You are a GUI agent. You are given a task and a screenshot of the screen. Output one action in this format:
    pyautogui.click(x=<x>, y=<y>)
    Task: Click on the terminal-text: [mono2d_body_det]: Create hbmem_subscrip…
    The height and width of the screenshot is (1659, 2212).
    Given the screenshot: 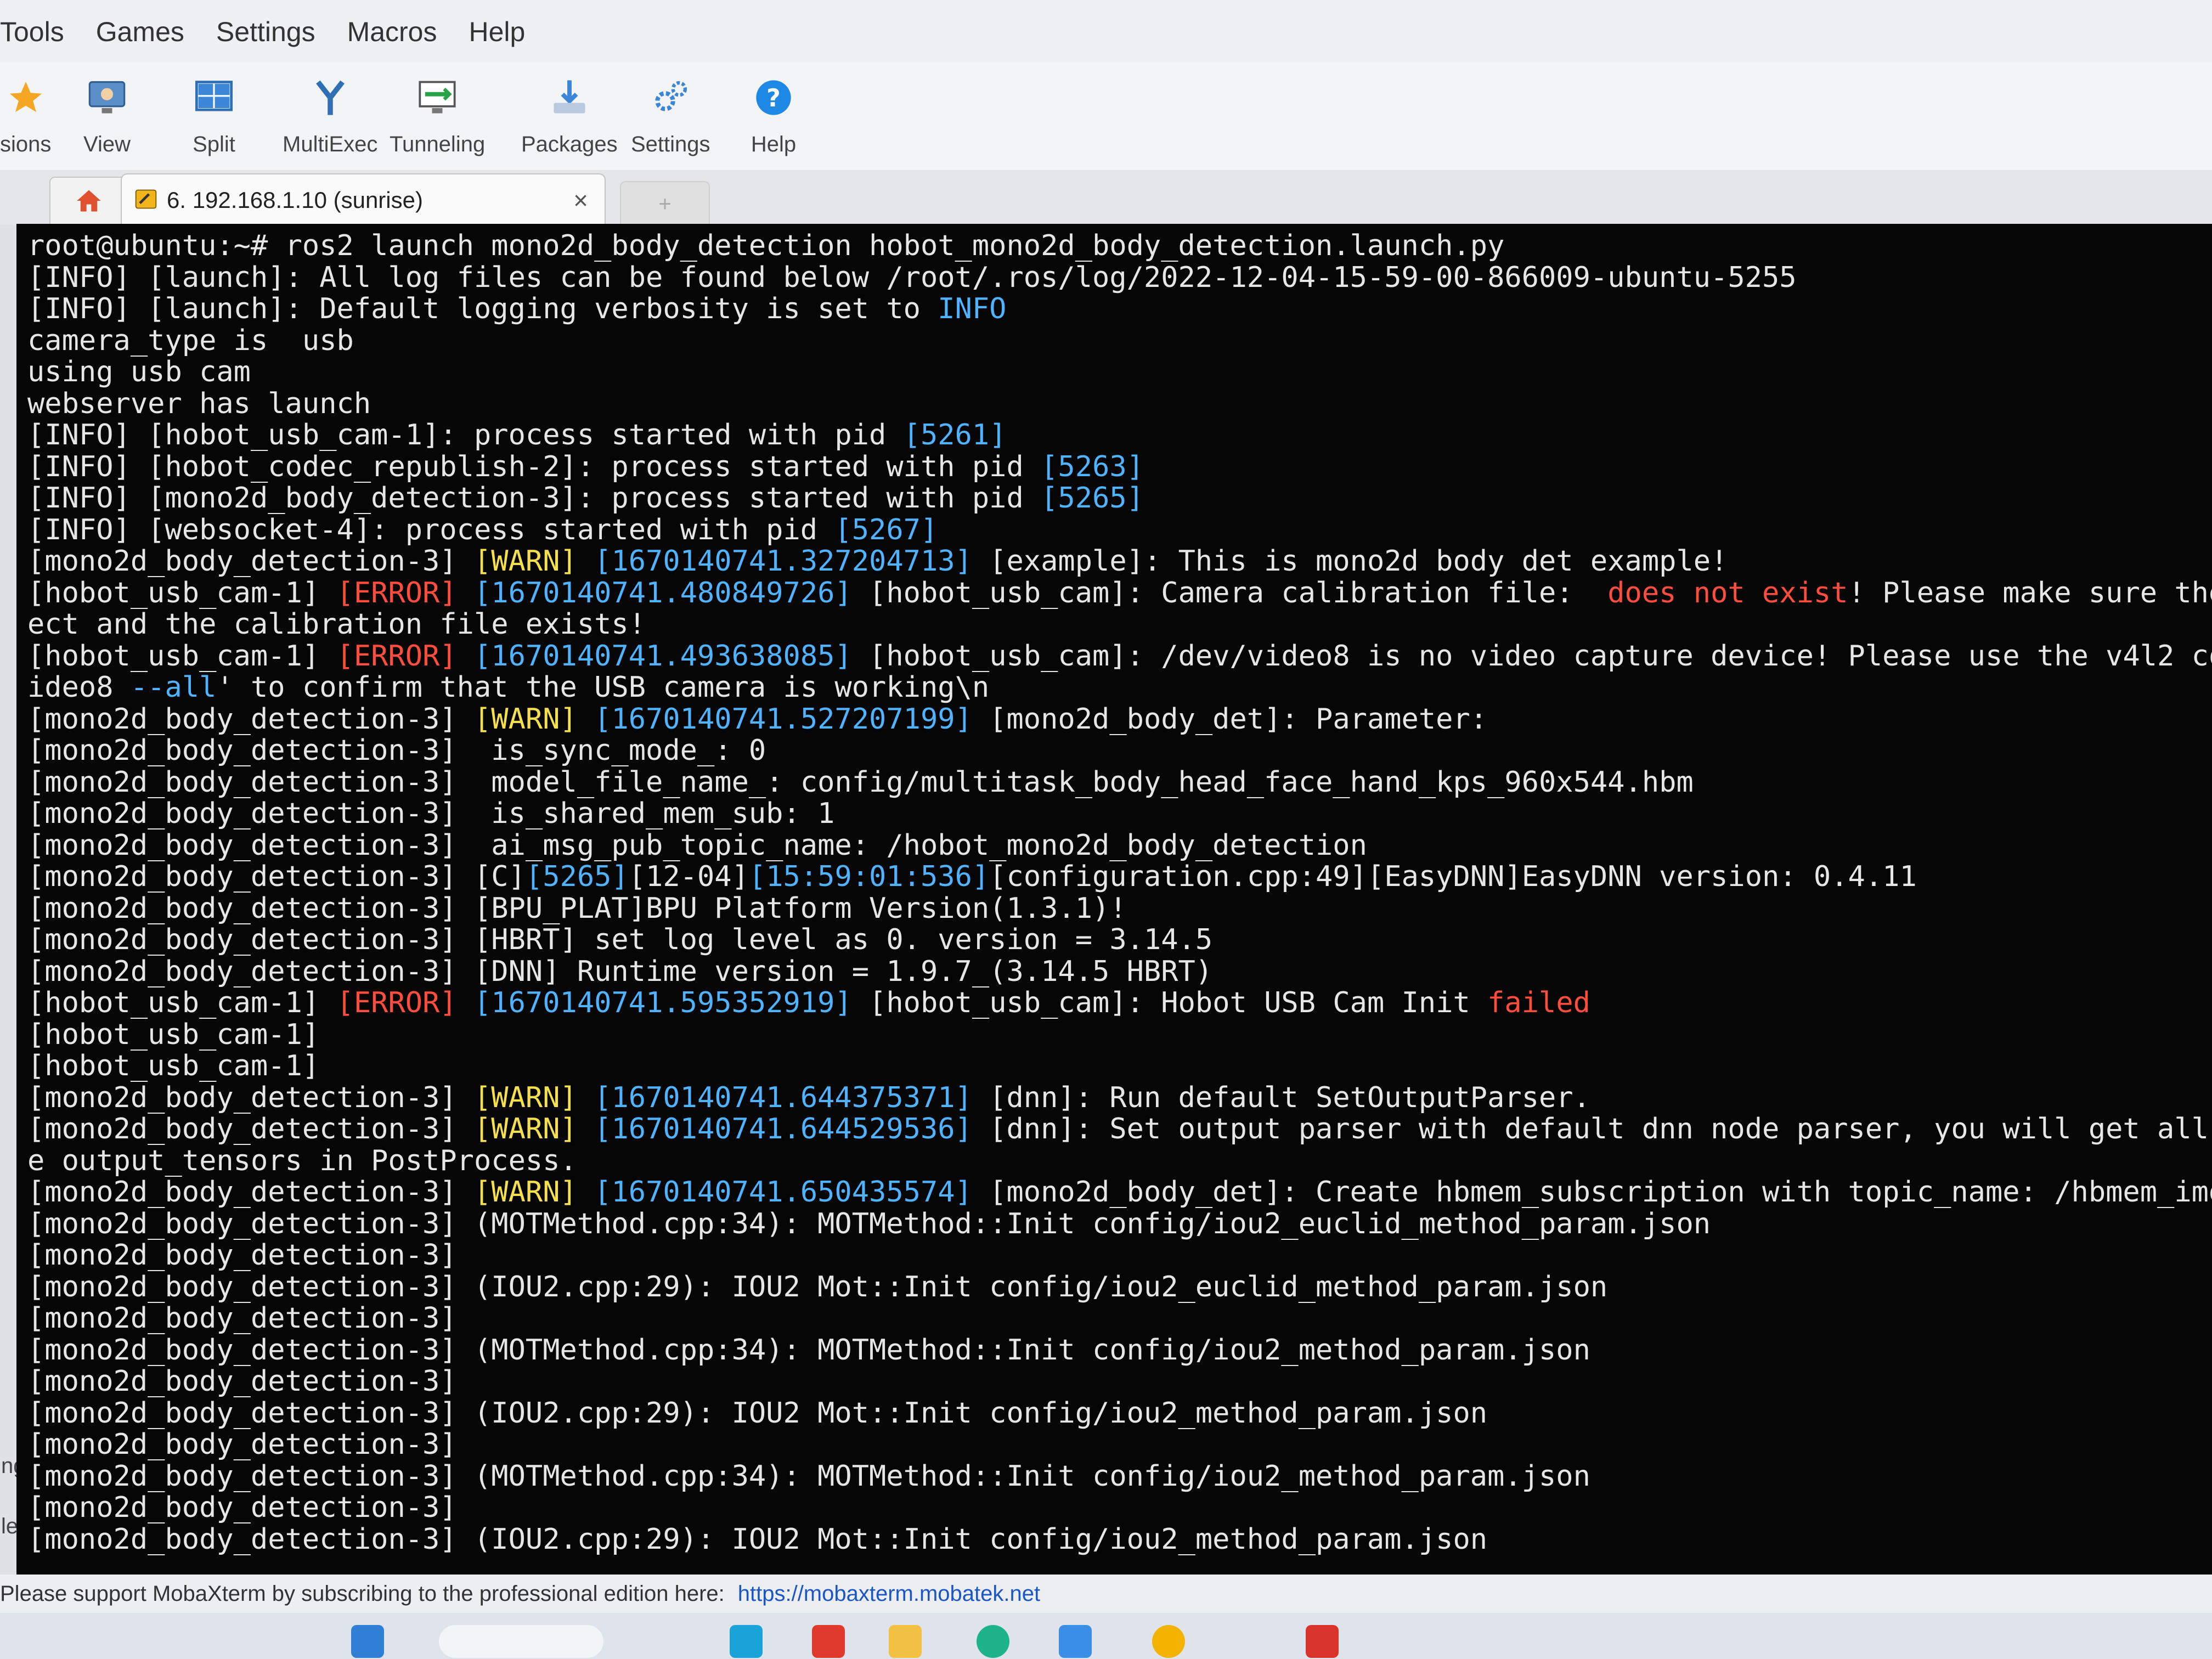 What is the action you would take?
    pyautogui.click(x=1592, y=1193)
    